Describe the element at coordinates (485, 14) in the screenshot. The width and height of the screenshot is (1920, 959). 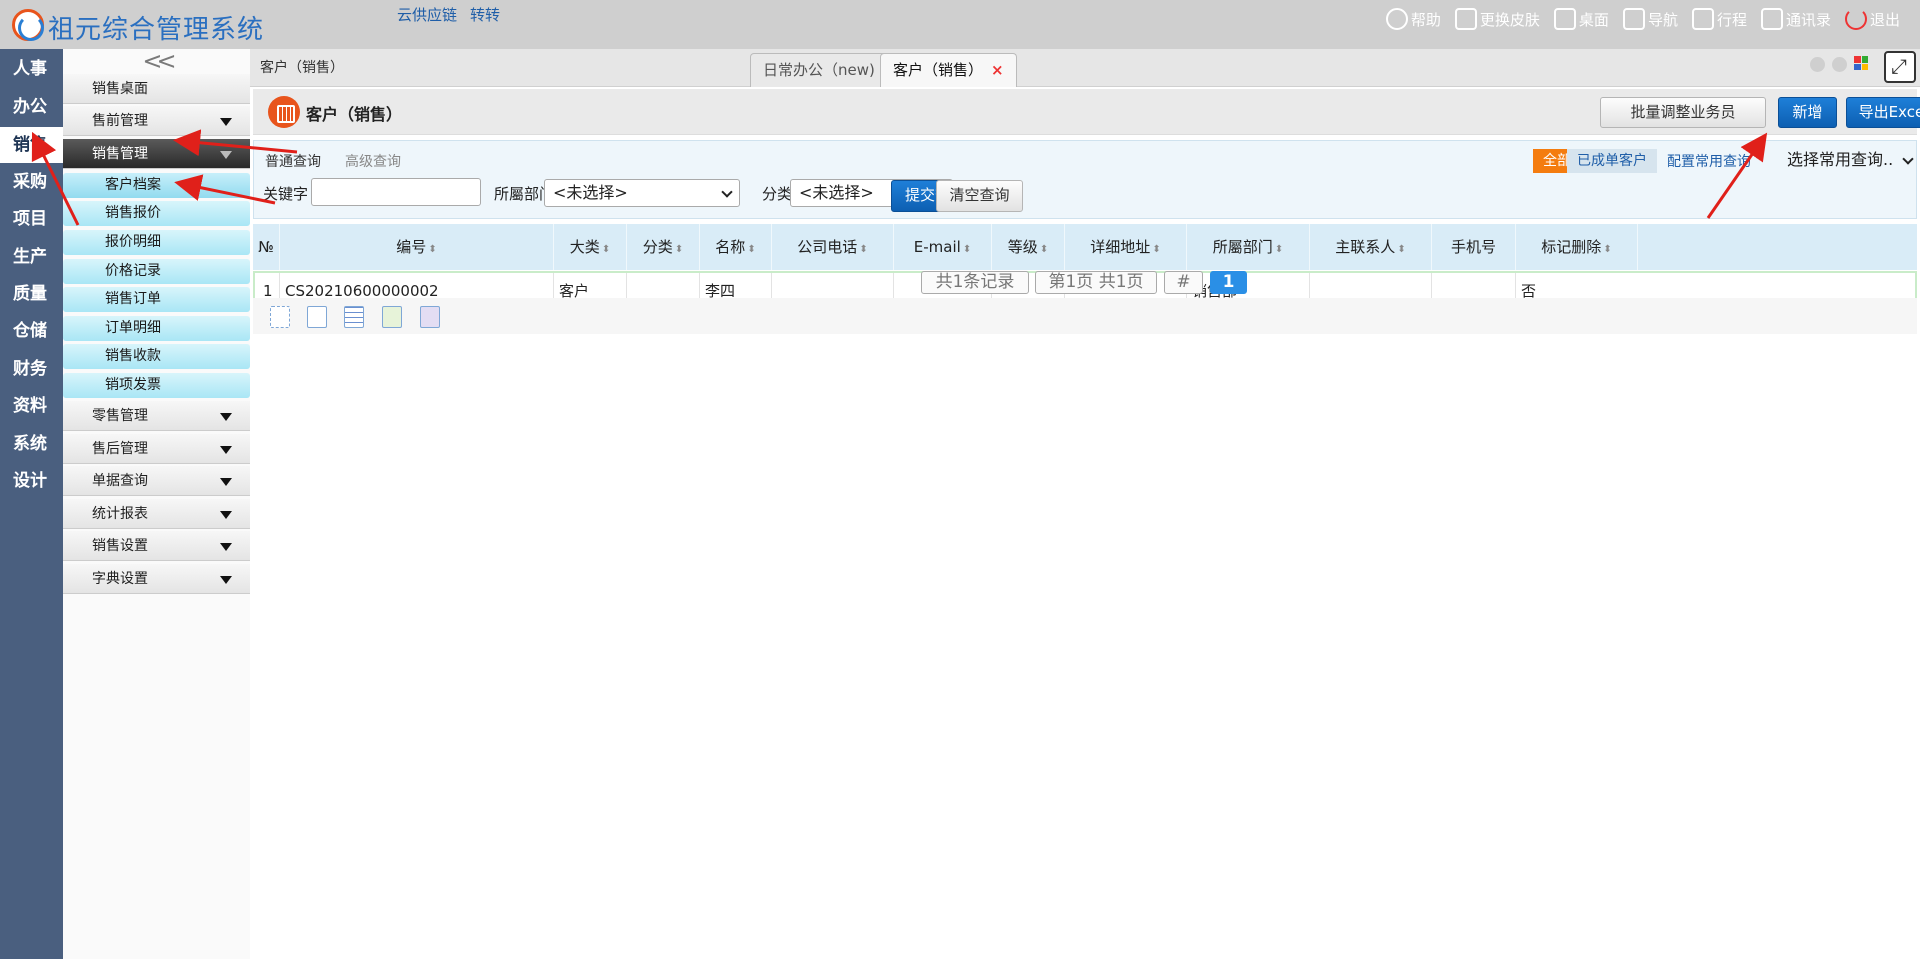
I see `link-zhuanzhuan: 转转` at that location.